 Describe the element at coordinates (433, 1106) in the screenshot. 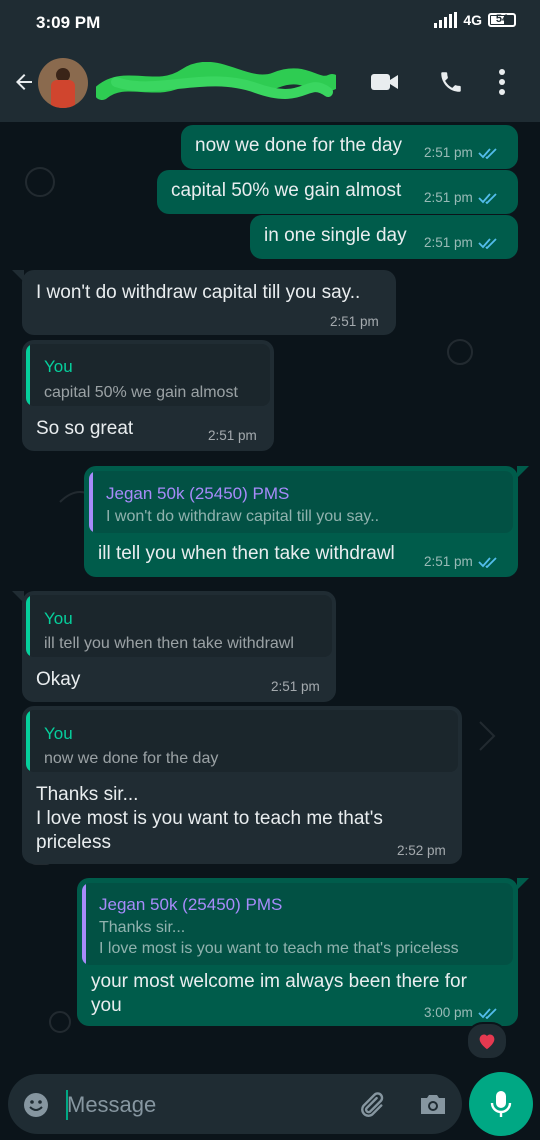

I see `camera-icon` at that location.